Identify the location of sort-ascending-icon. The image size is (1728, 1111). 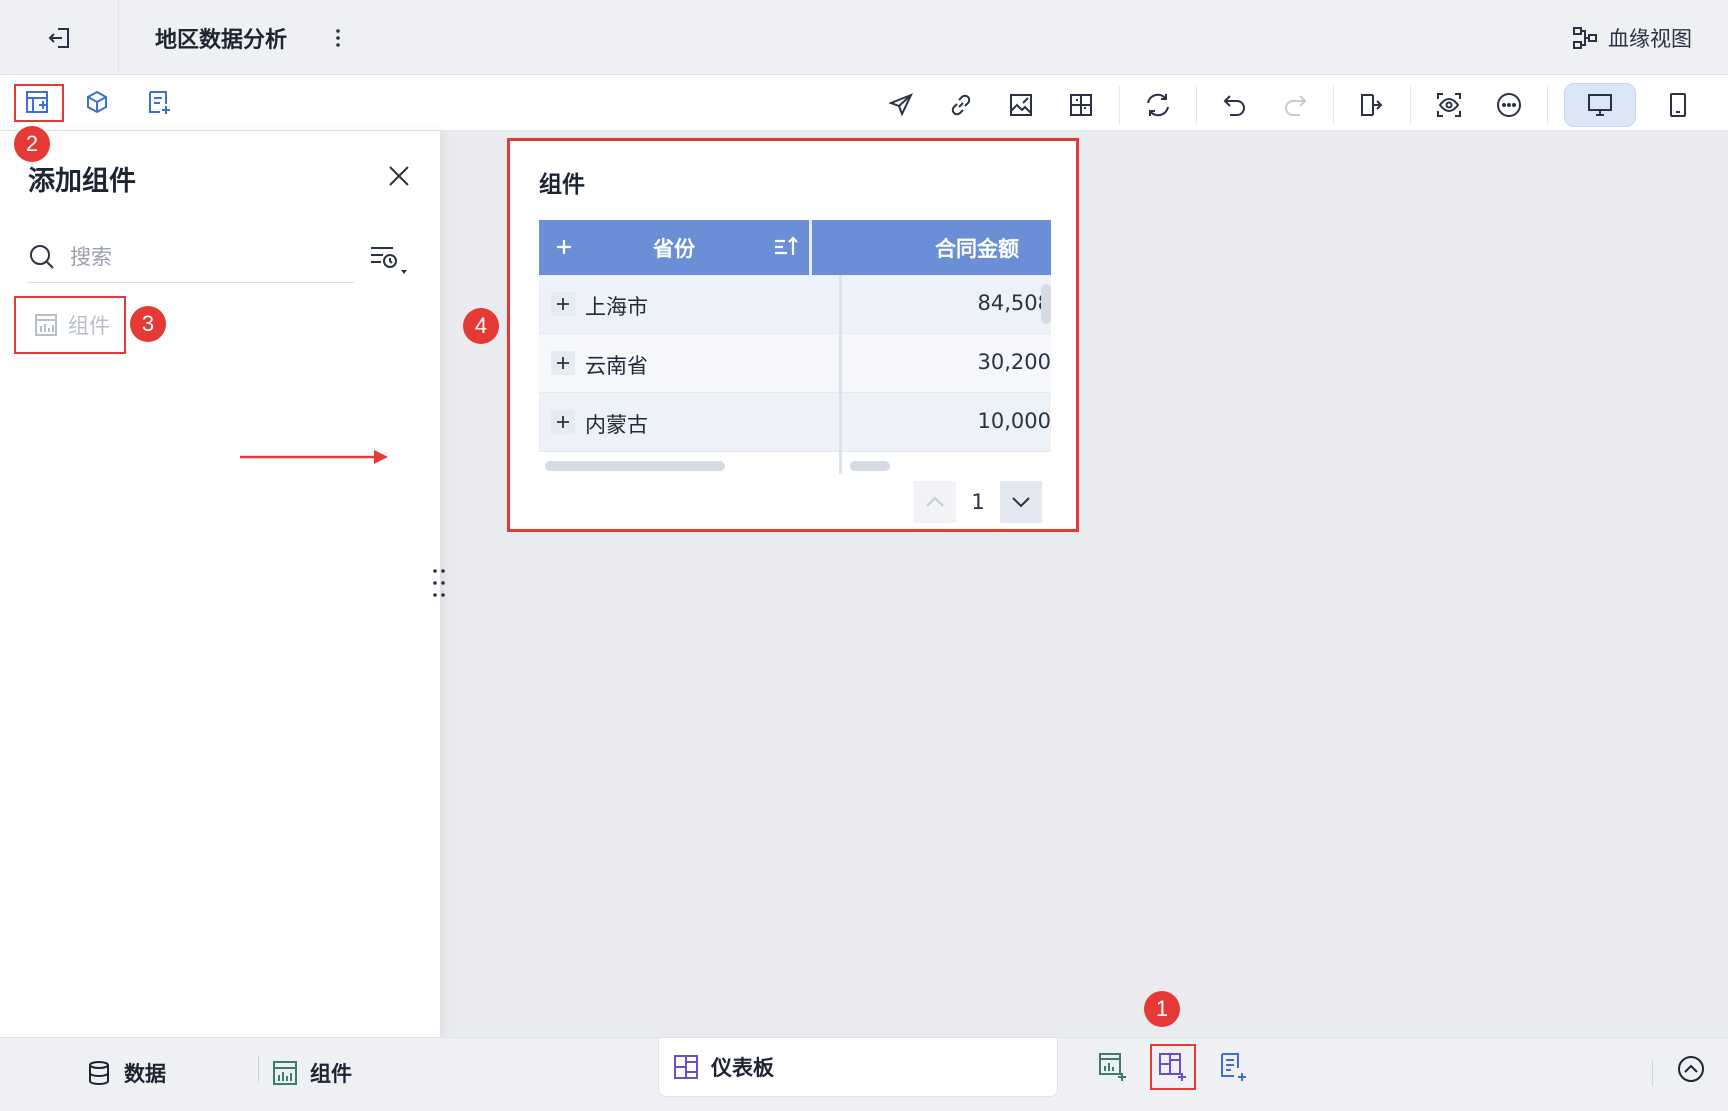
(786, 245).